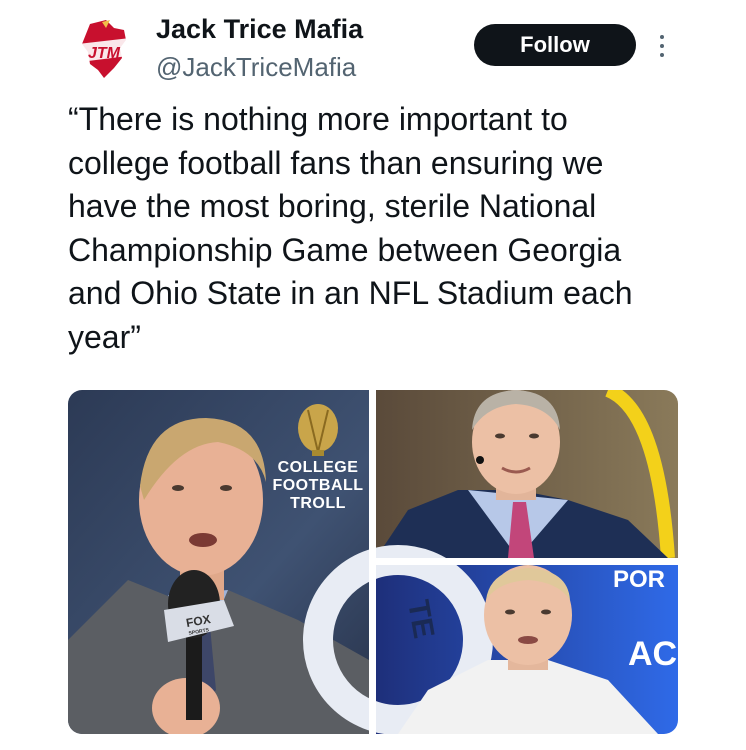 This screenshot has height=750, width=746. Describe the element at coordinates (317, 485) in the screenshot. I see `watermark-line-2: FOOTBALL` at that location.